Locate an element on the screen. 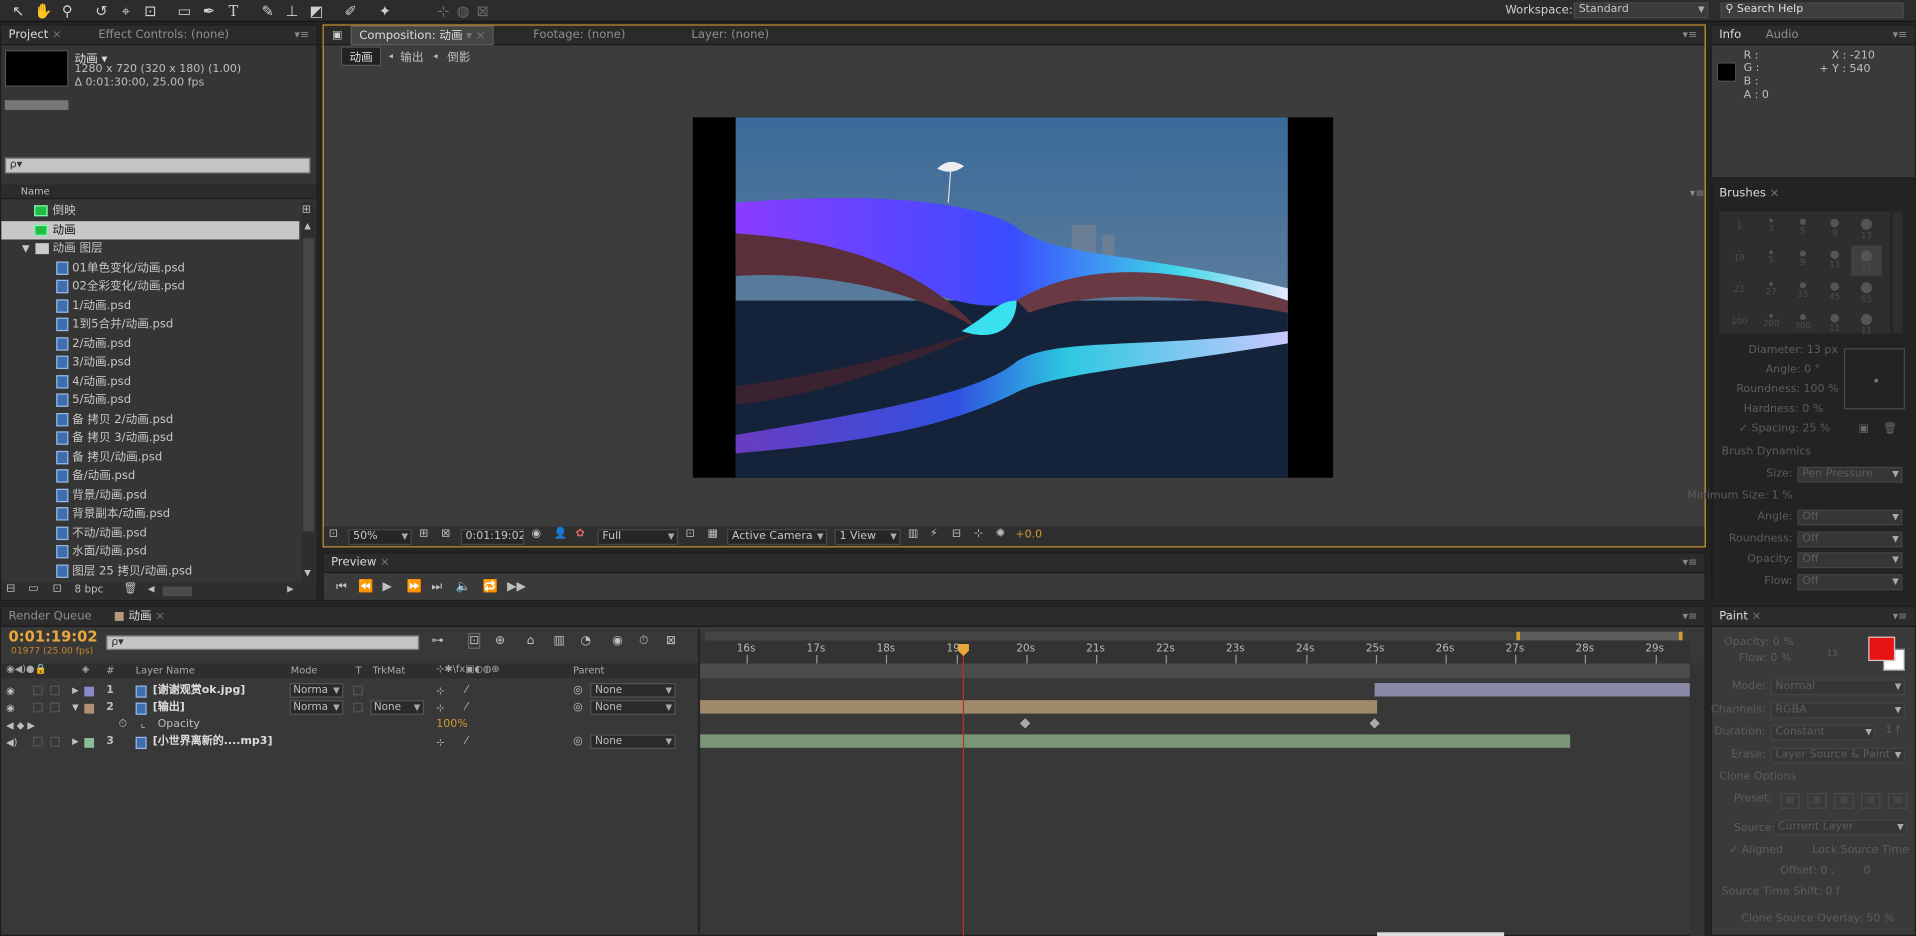  list-item: ▼ 动画 图层 is located at coordinates (150, 248).